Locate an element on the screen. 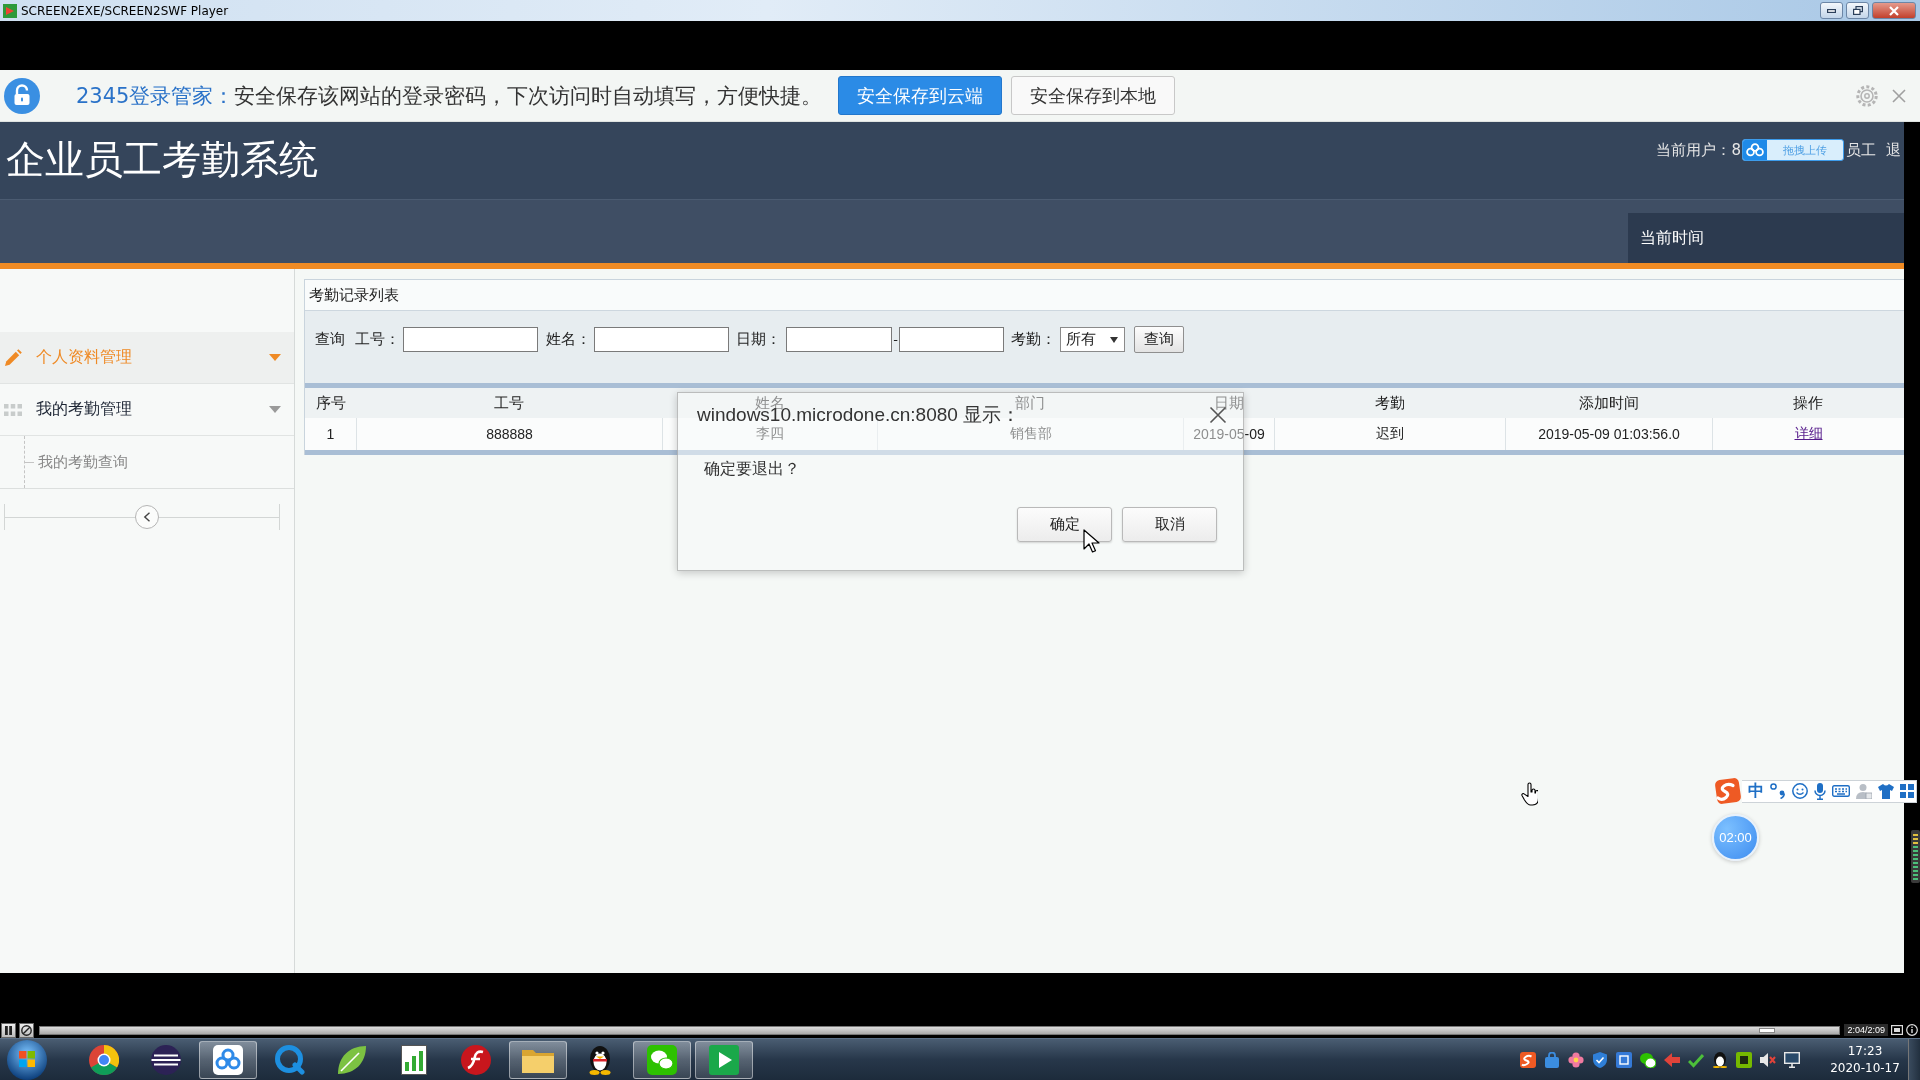 Image resolution: width=1920 pixels, height=1080 pixels. field-label: 日期： is located at coordinates (758, 339).